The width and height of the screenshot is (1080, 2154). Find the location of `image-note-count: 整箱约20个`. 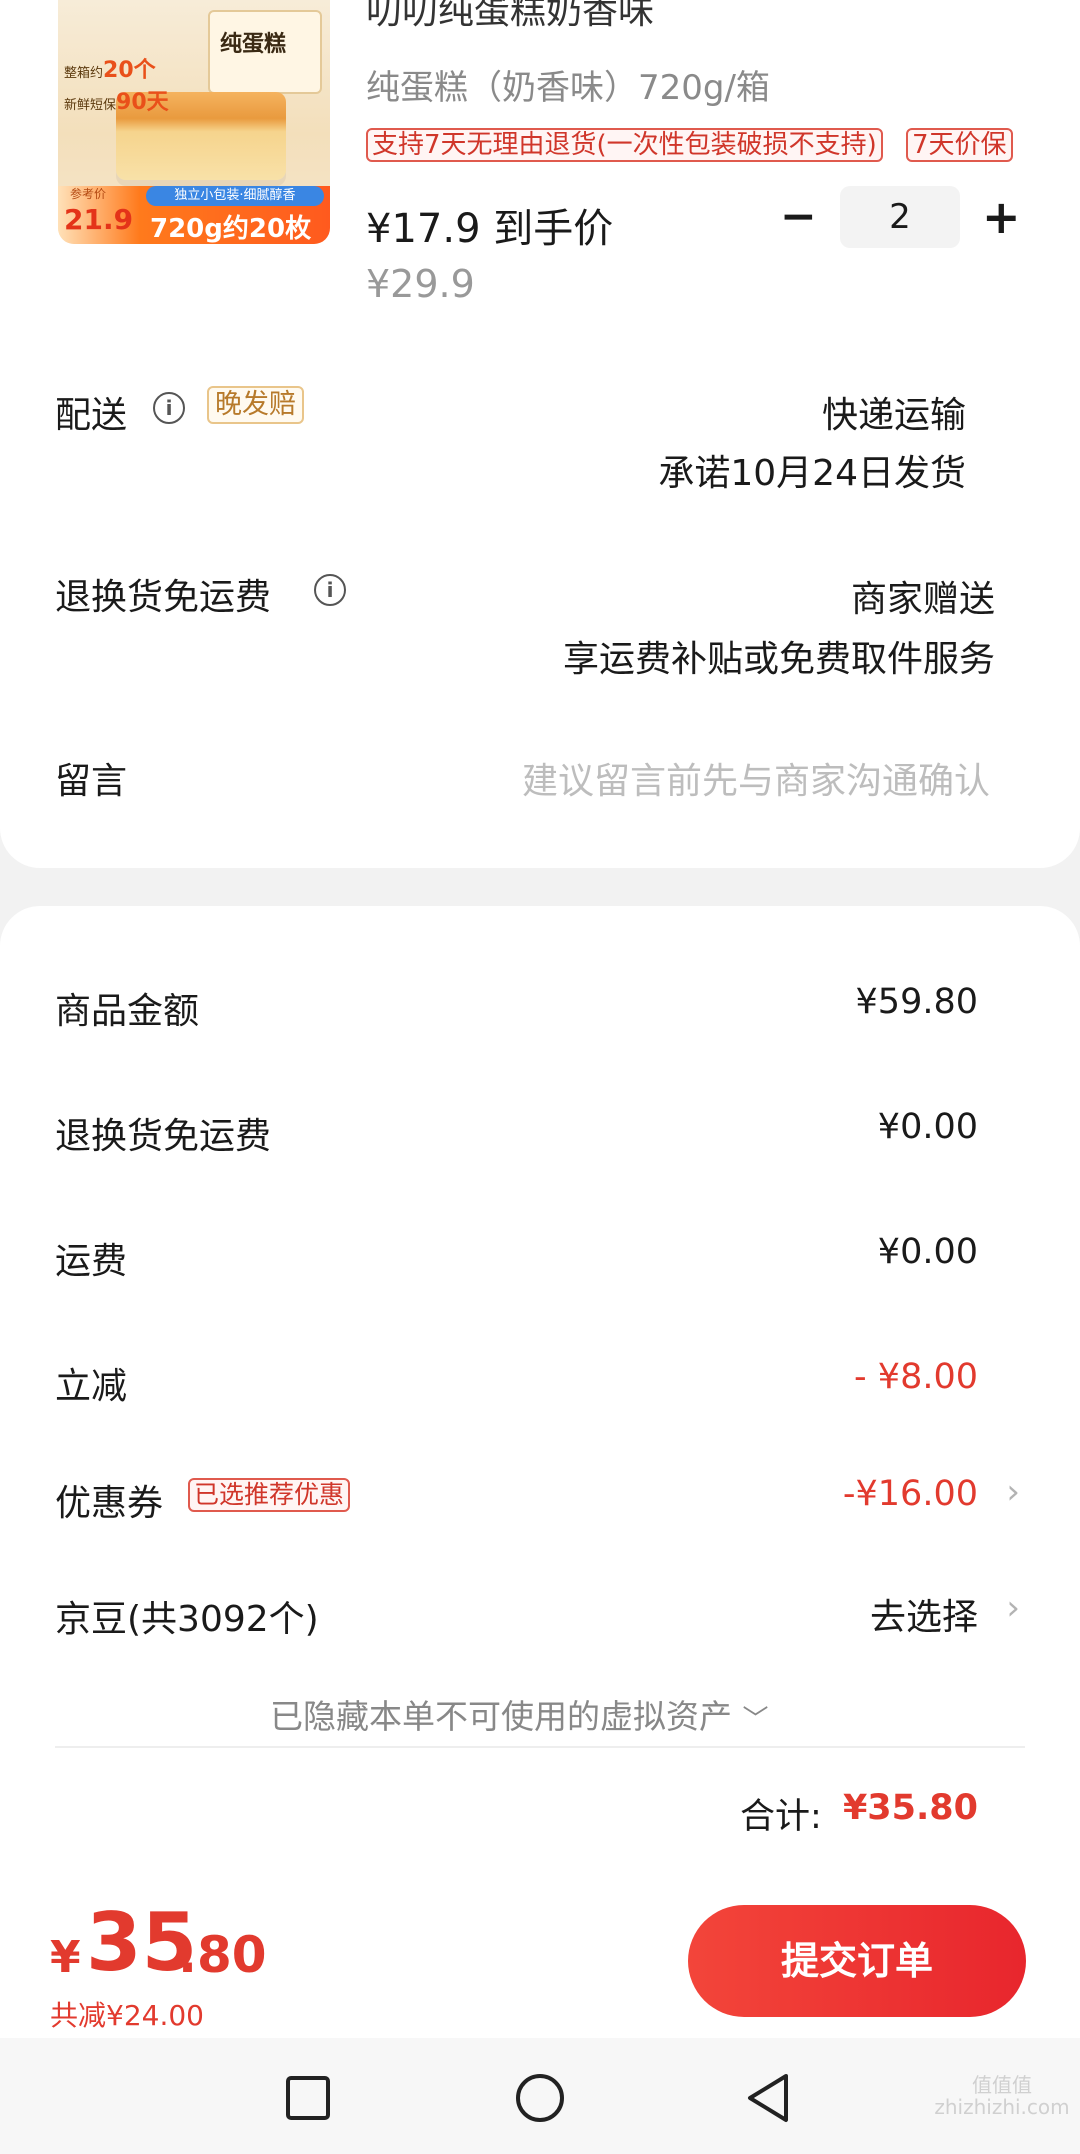

image-note-count: 整箱约20个 is located at coordinates (110, 70).